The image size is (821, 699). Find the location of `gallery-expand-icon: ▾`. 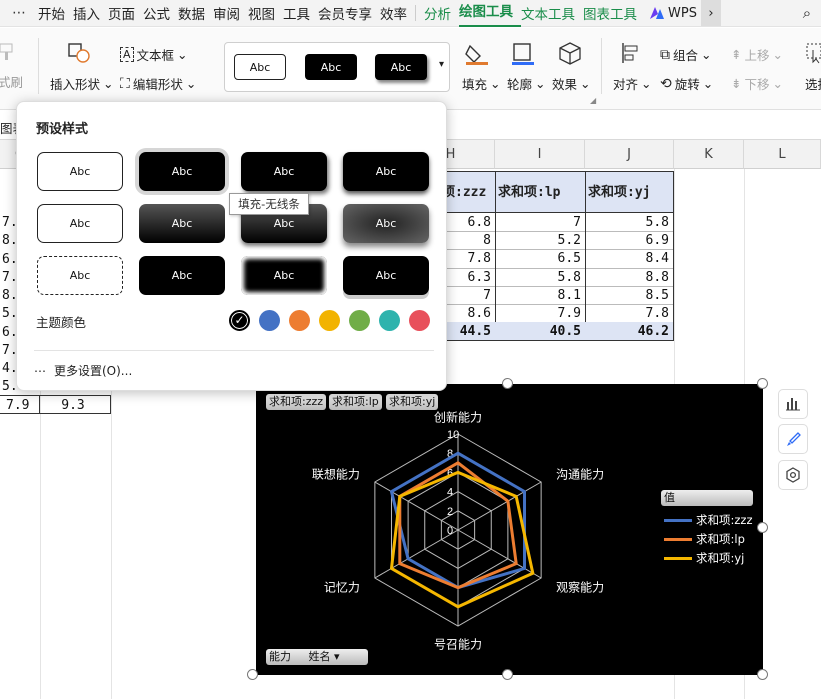

gallery-expand-icon: ▾ is located at coordinates (441, 64).